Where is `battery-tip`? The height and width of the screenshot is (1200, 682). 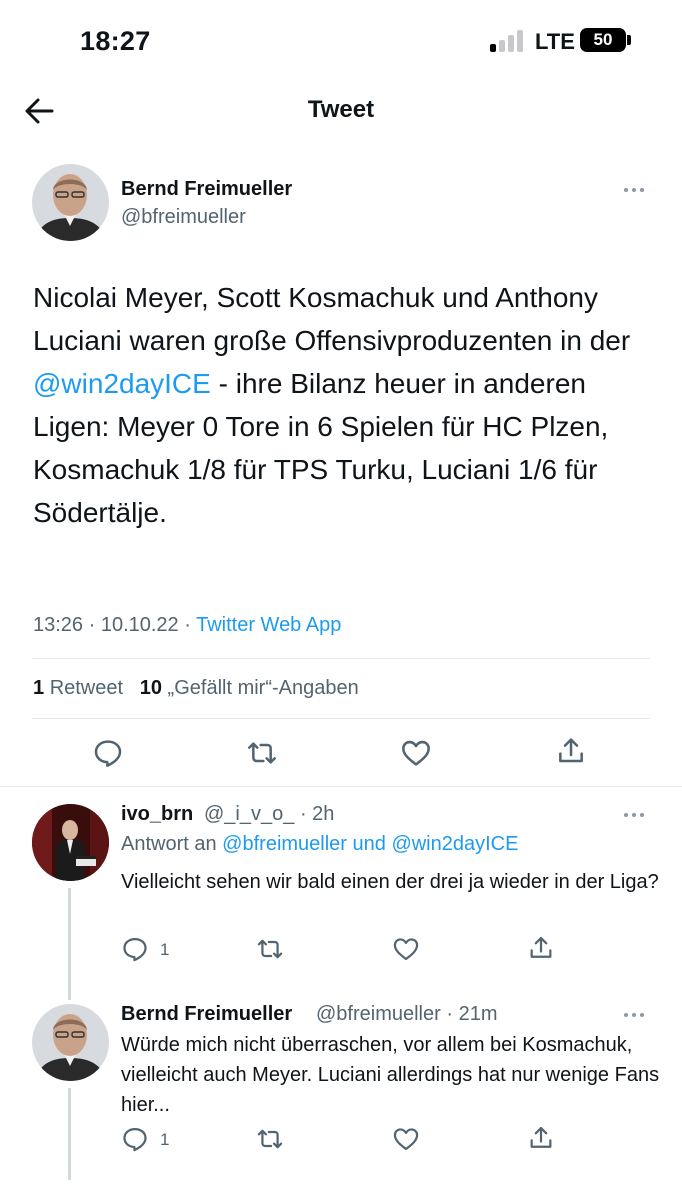 battery-tip is located at coordinates (629, 40).